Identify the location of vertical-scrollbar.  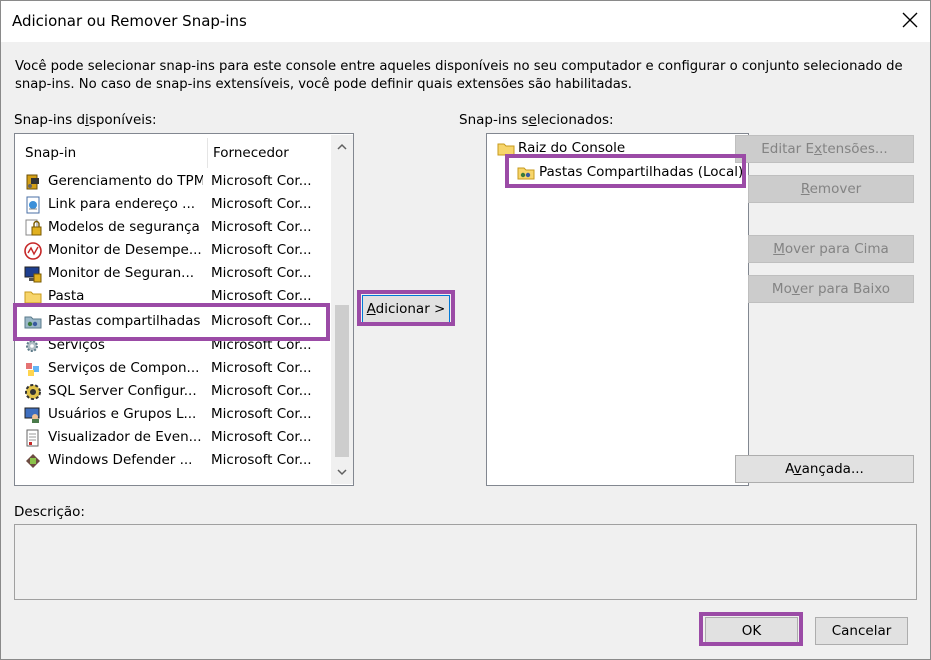
(342, 309).